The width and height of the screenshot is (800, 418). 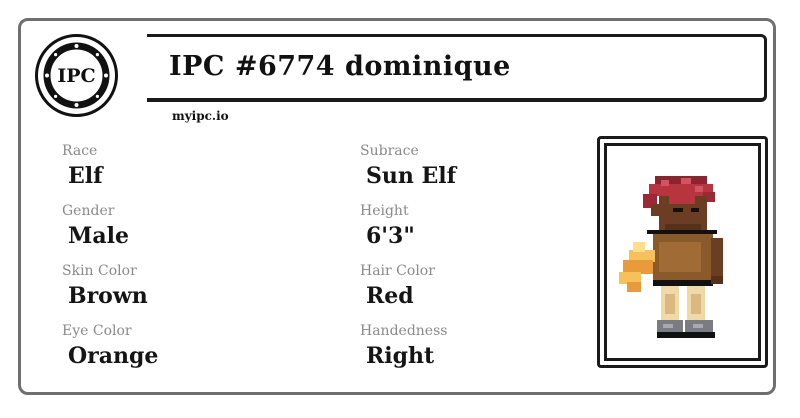 I want to click on eye-color-field: Eye Color Orange, so click(x=110, y=346).